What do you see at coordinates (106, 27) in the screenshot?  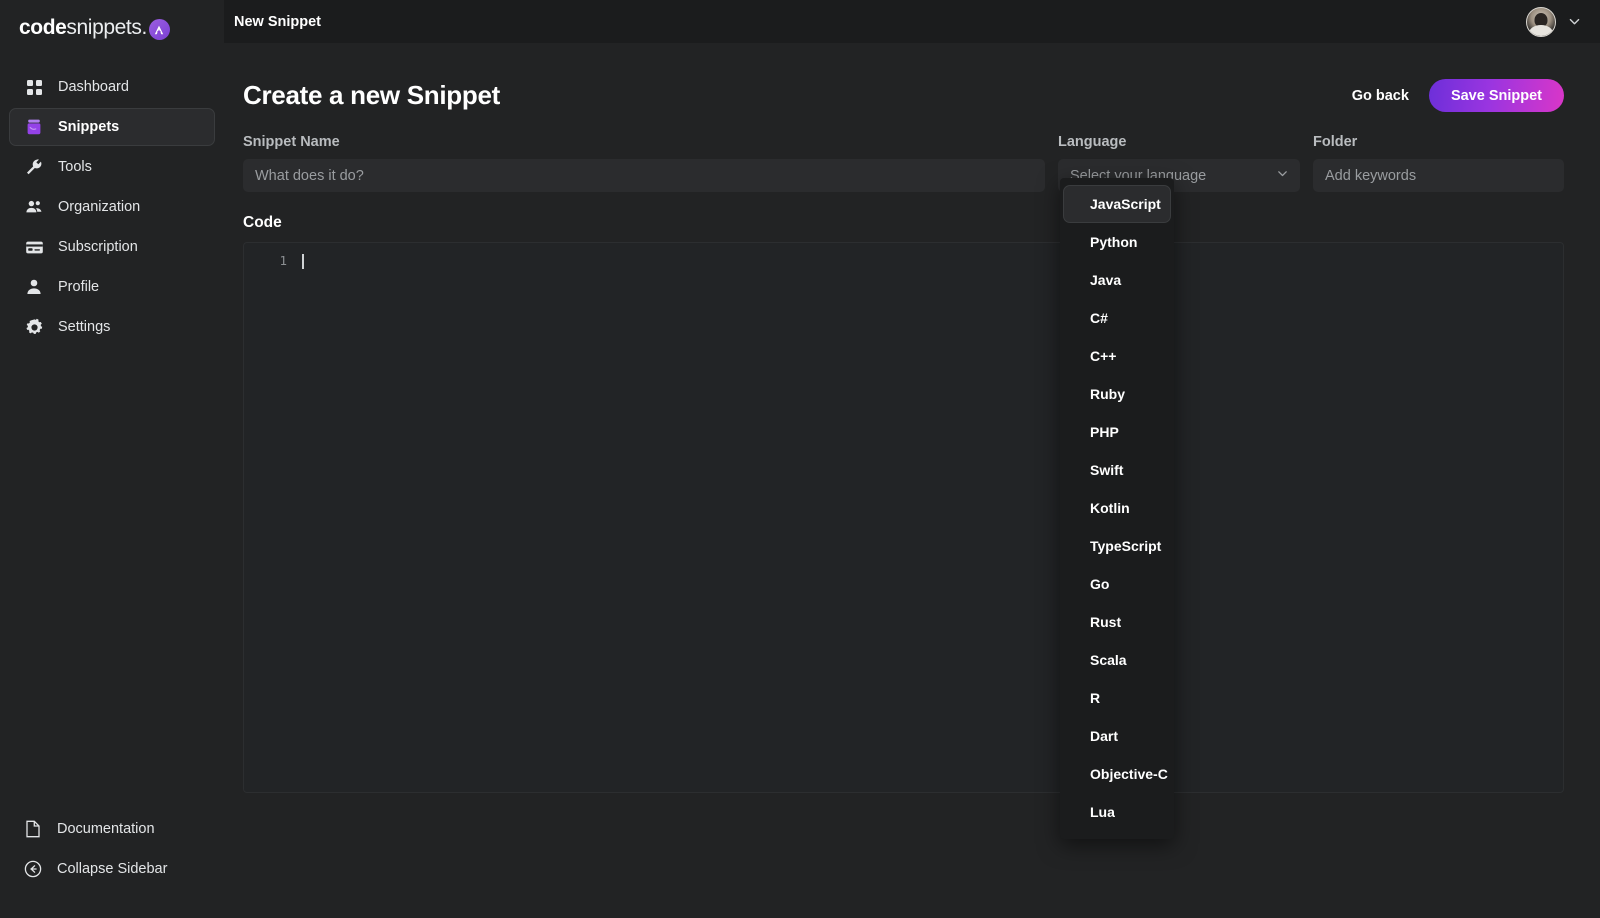 I see `brand-name-regular: snippets.` at bounding box center [106, 27].